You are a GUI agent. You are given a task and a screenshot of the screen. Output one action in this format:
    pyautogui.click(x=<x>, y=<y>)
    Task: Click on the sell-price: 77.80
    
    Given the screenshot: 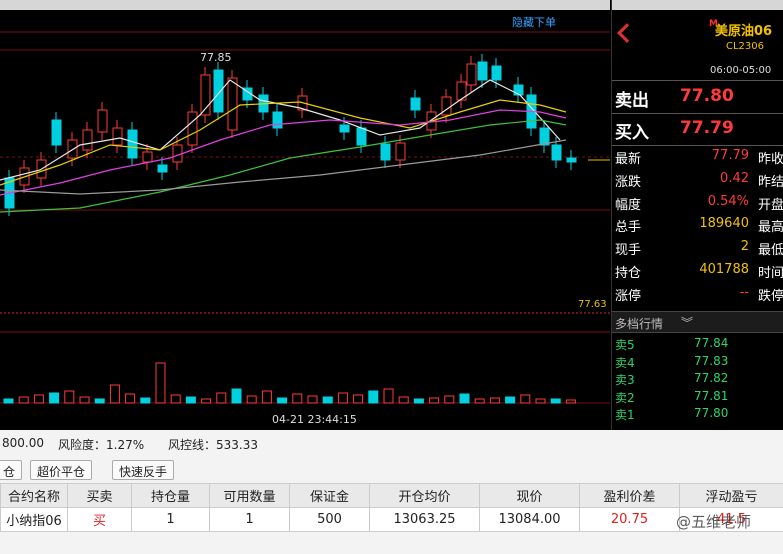 What is the action you would take?
    pyautogui.click(x=707, y=96)
    